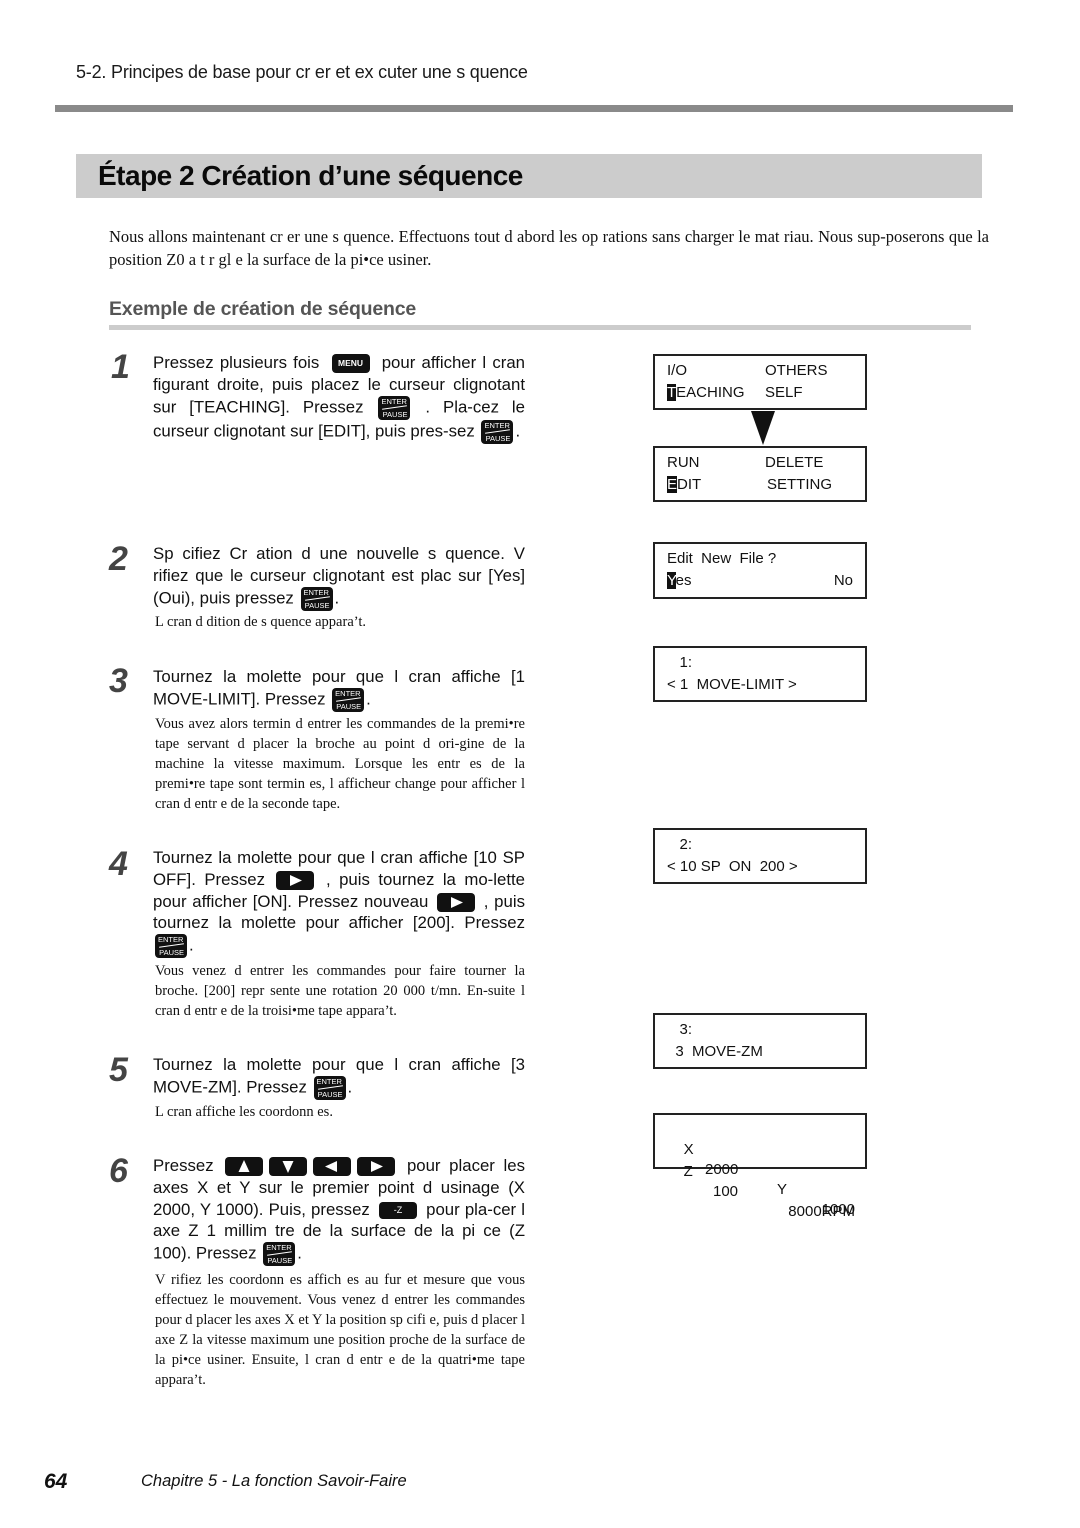 Image resolution: width=1080 pixels, height=1528 pixels. I want to click on blinking-cursor: Y, so click(671, 580).